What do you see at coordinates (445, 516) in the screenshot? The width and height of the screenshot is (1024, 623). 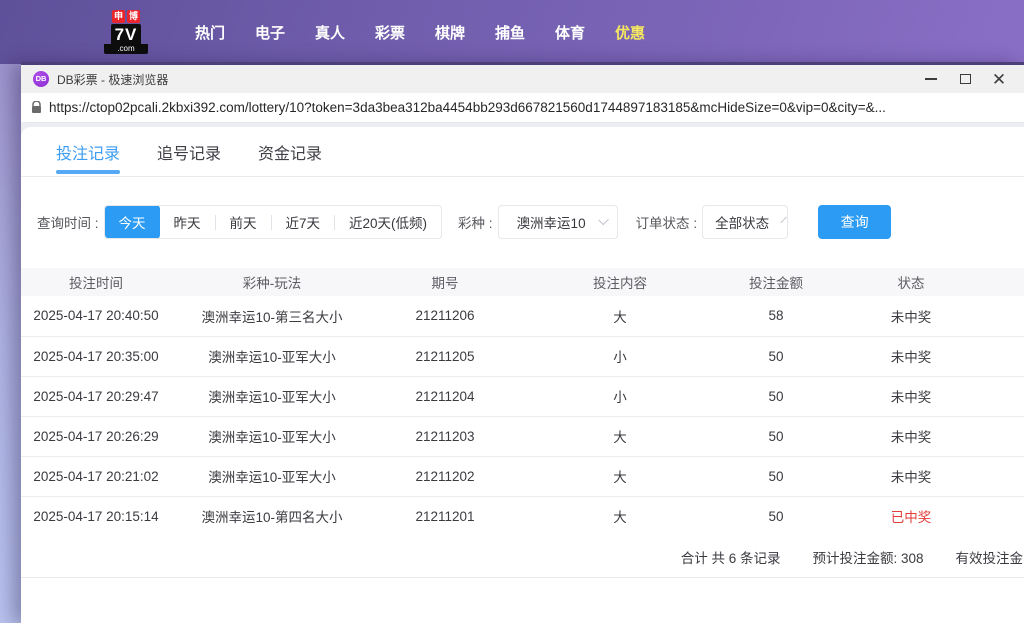 I see `cell-issue-number: 21211201` at bounding box center [445, 516].